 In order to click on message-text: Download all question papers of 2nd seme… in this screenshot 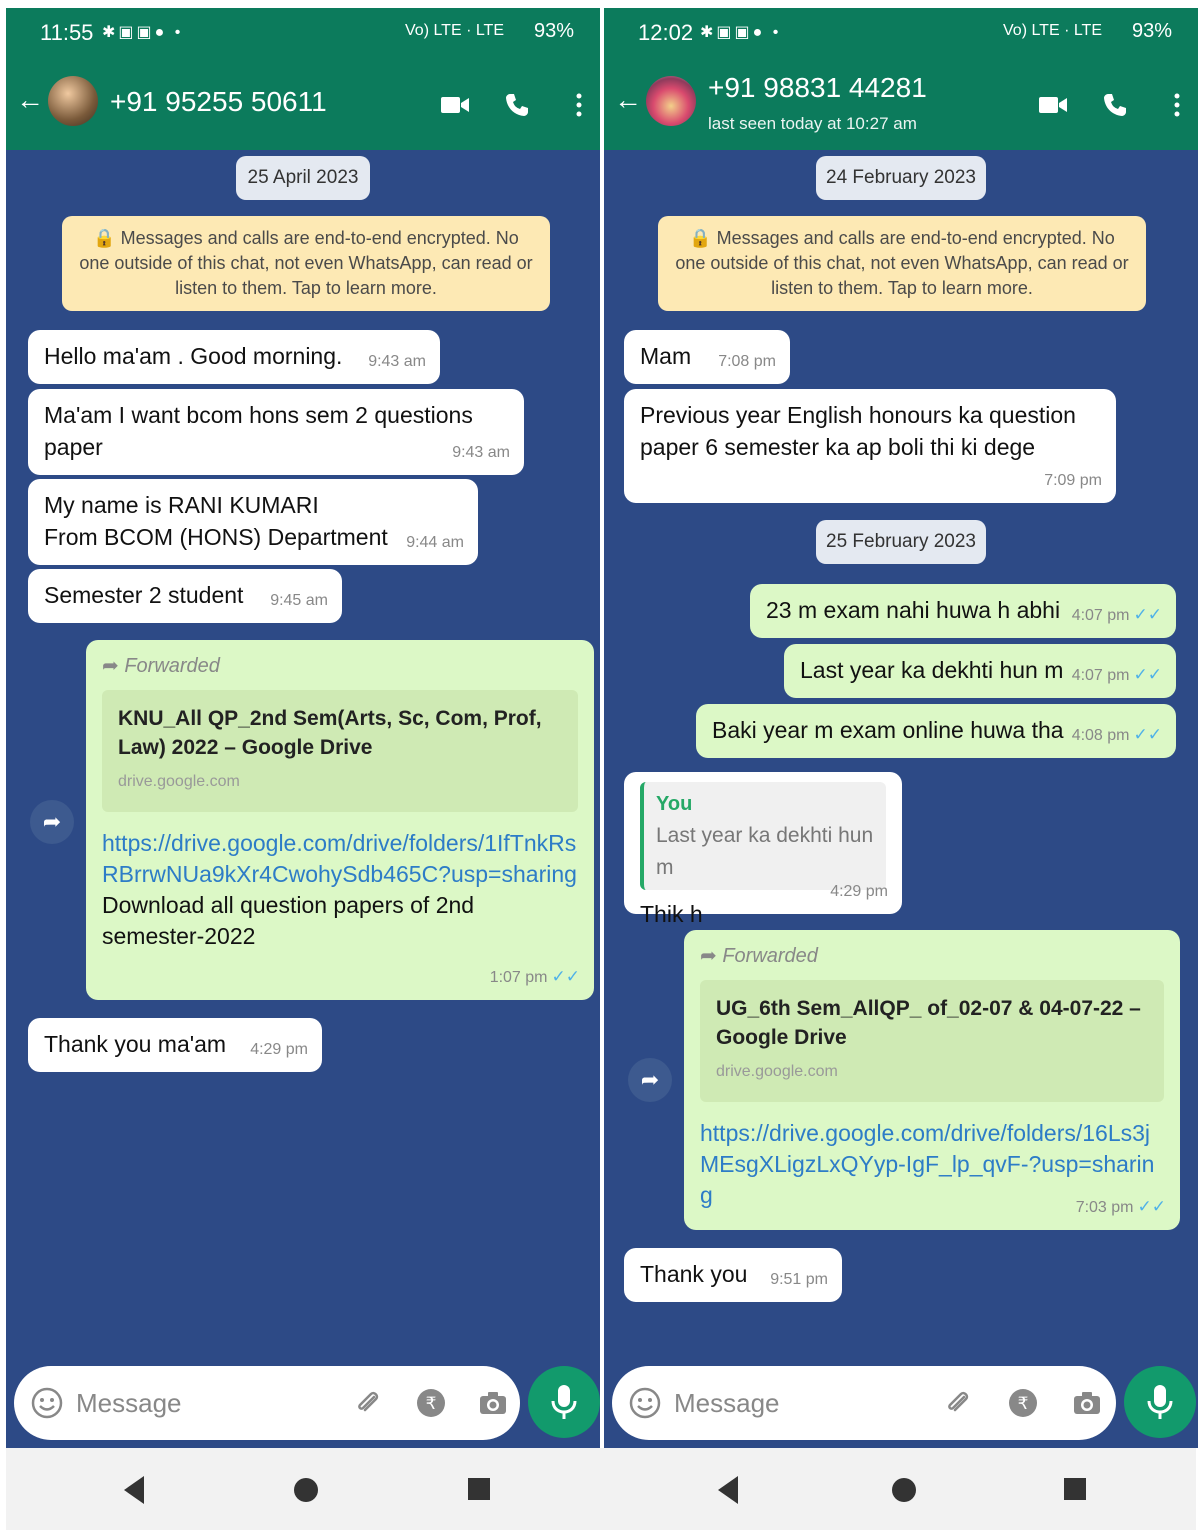, I will do `click(288, 920)`.